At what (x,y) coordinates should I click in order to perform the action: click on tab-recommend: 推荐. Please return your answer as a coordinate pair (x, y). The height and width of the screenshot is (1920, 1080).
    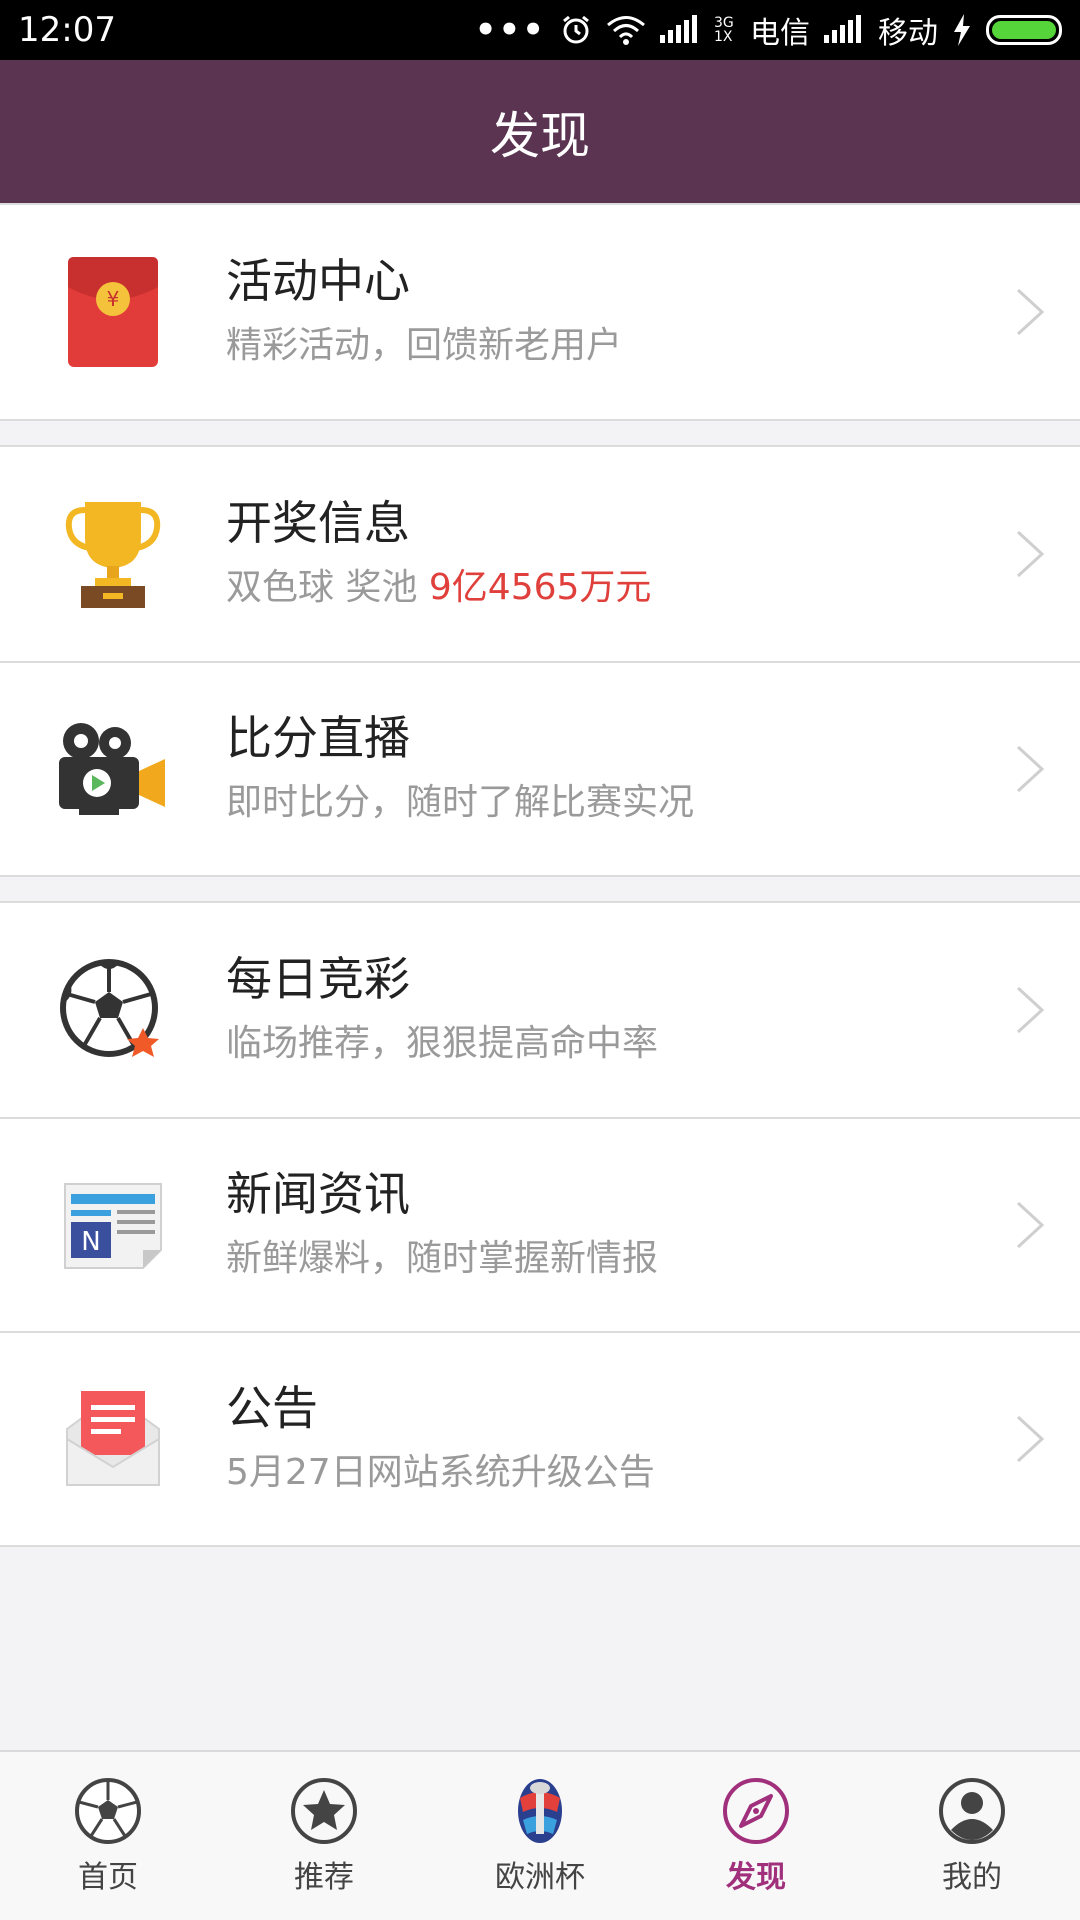
    Looking at the image, I should click on (324, 1836).